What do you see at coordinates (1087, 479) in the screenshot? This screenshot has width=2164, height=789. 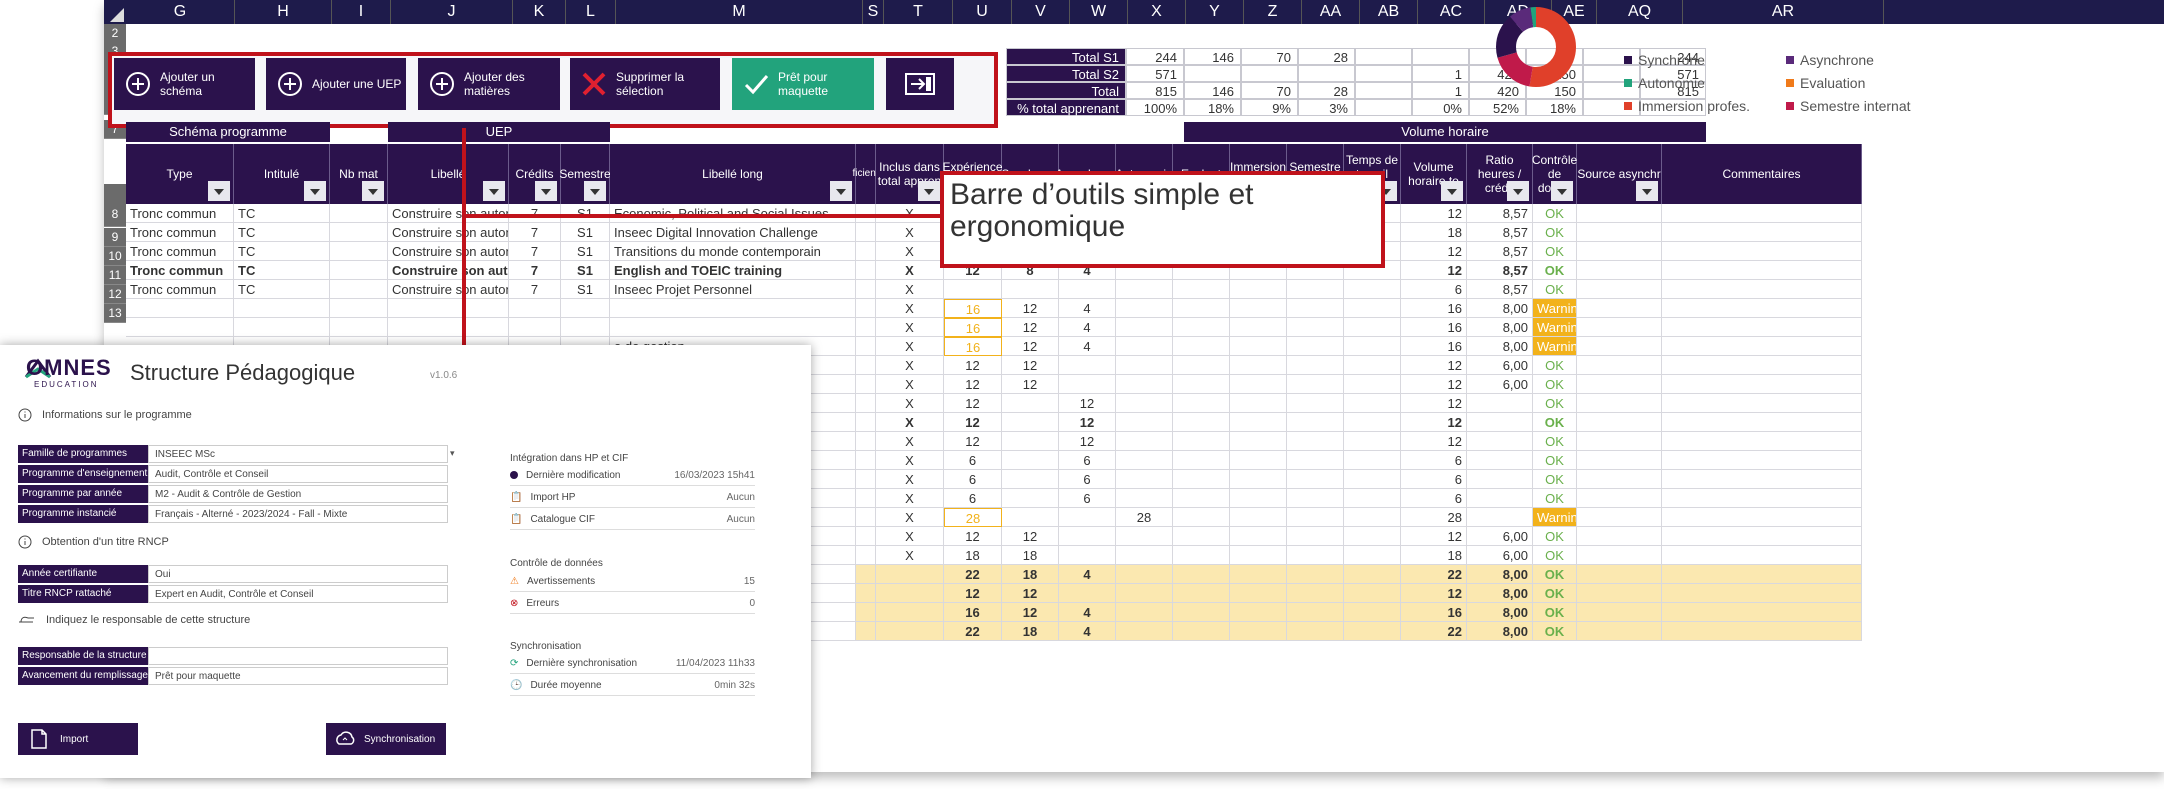 I see `table-cell-asy: 6` at bounding box center [1087, 479].